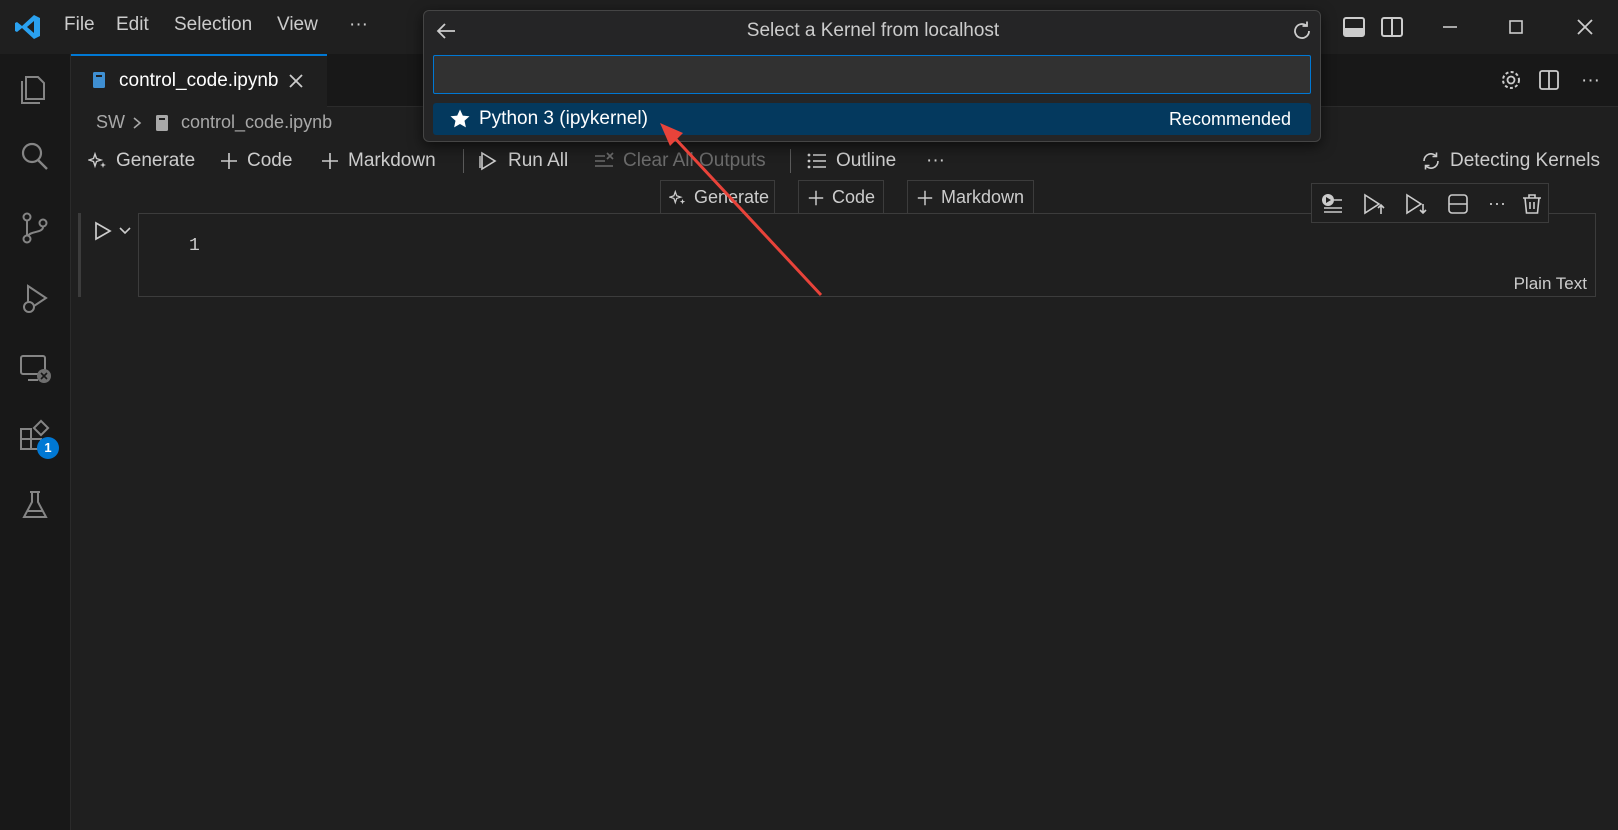 Image resolution: width=1618 pixels, height=830 pixels. I want to click on tab-label: control_code.ipynb, so click(199, 80).